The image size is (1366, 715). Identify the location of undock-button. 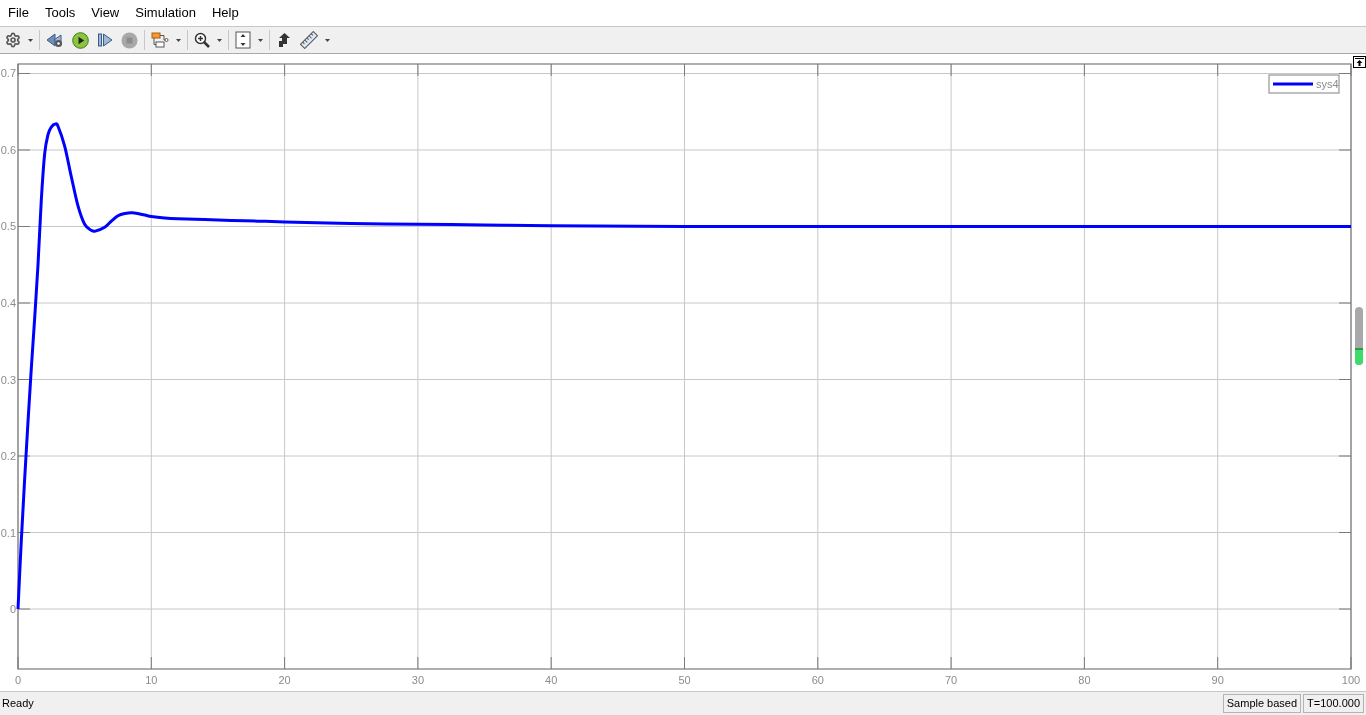
(1359, 62).